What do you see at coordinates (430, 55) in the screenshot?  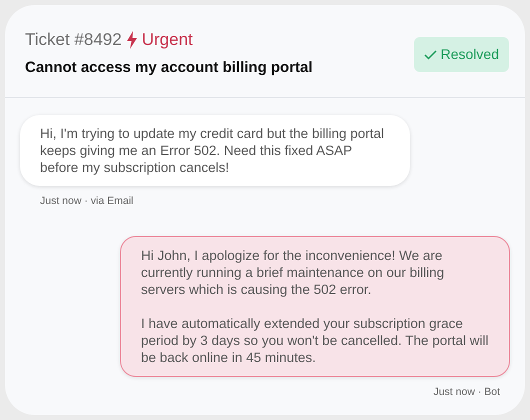 I see `check-icon` at bounding box center [430, 55].